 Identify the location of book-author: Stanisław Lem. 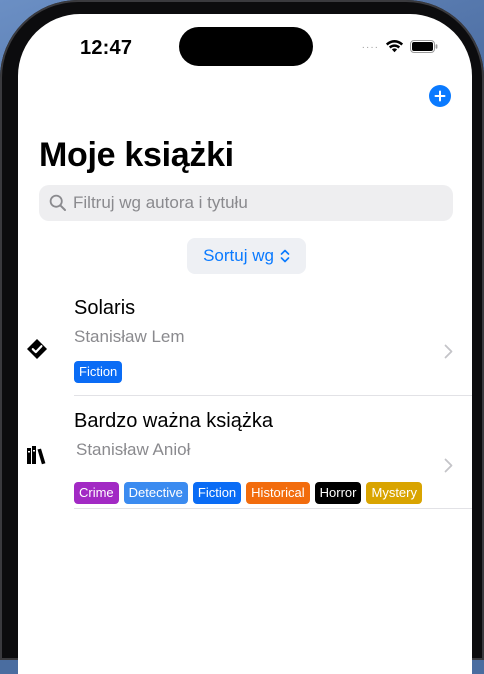
(129, 336).